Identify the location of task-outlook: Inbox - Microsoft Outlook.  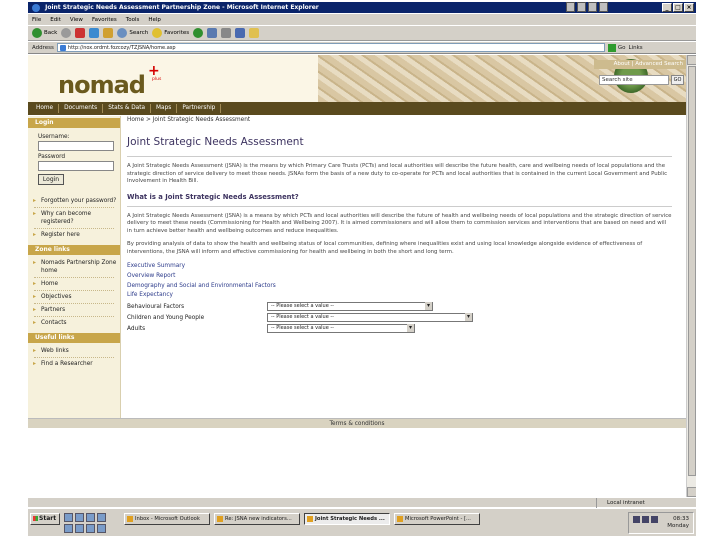
(167, 519).